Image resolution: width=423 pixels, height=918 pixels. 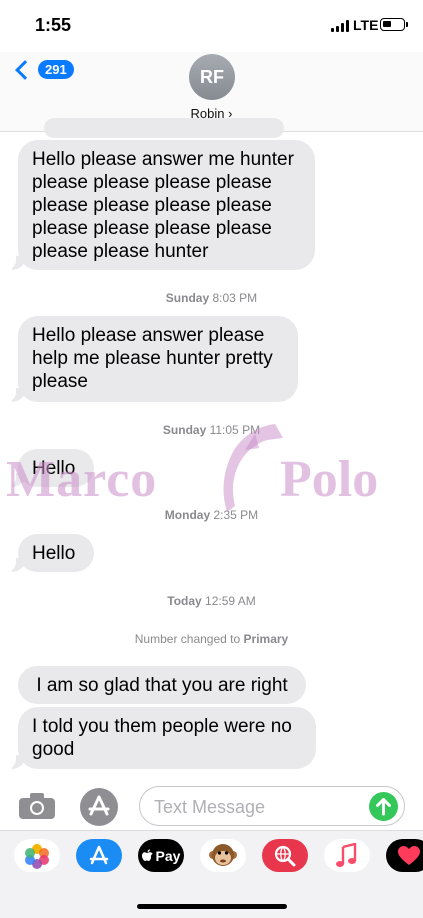 What do you see at coordinates (387, 24) in the screenshot?
I see `battery-level` at bounding box center [387, 24].